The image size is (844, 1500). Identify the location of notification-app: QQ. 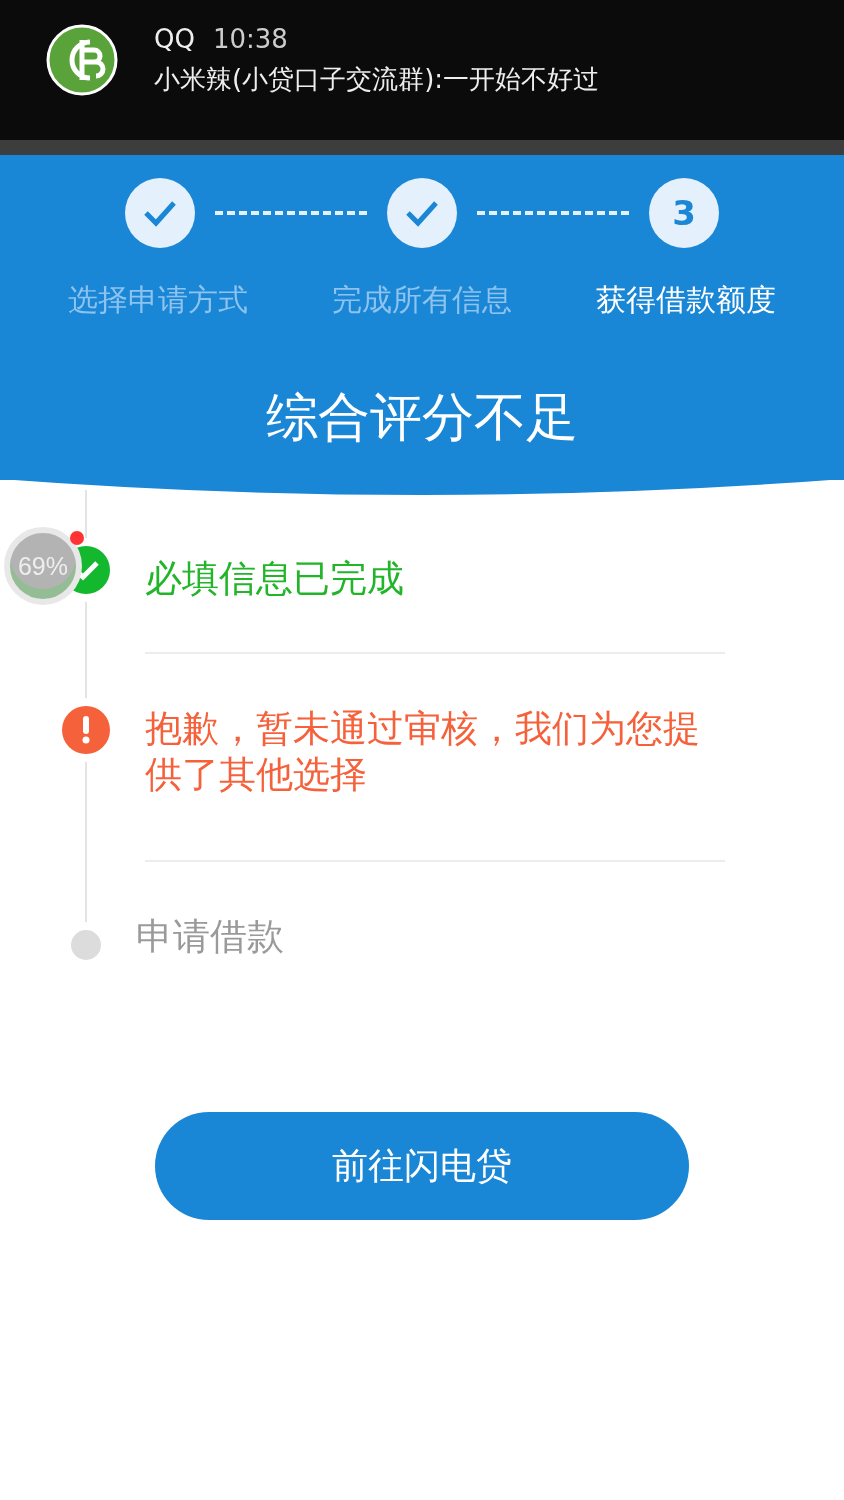
(174, 39).